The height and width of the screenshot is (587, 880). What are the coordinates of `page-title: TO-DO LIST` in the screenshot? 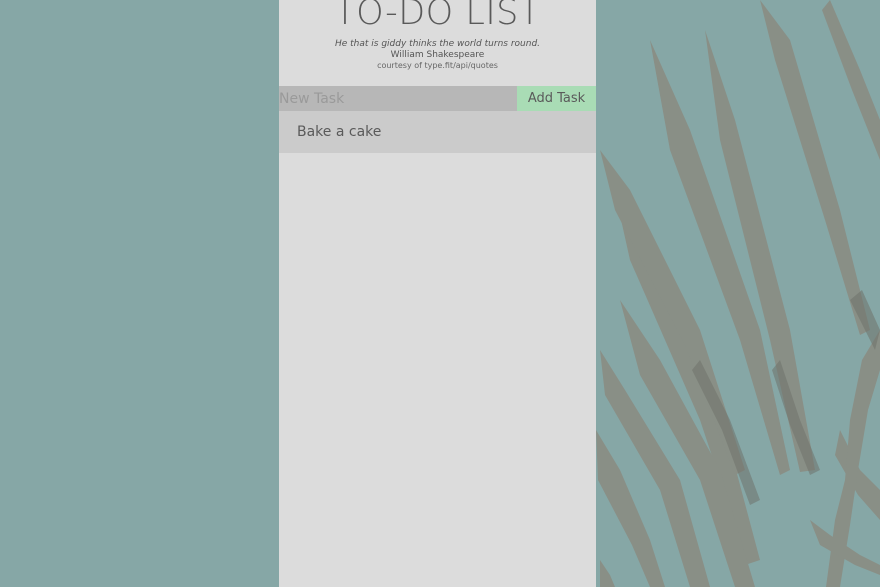 It's located at (437, 15).